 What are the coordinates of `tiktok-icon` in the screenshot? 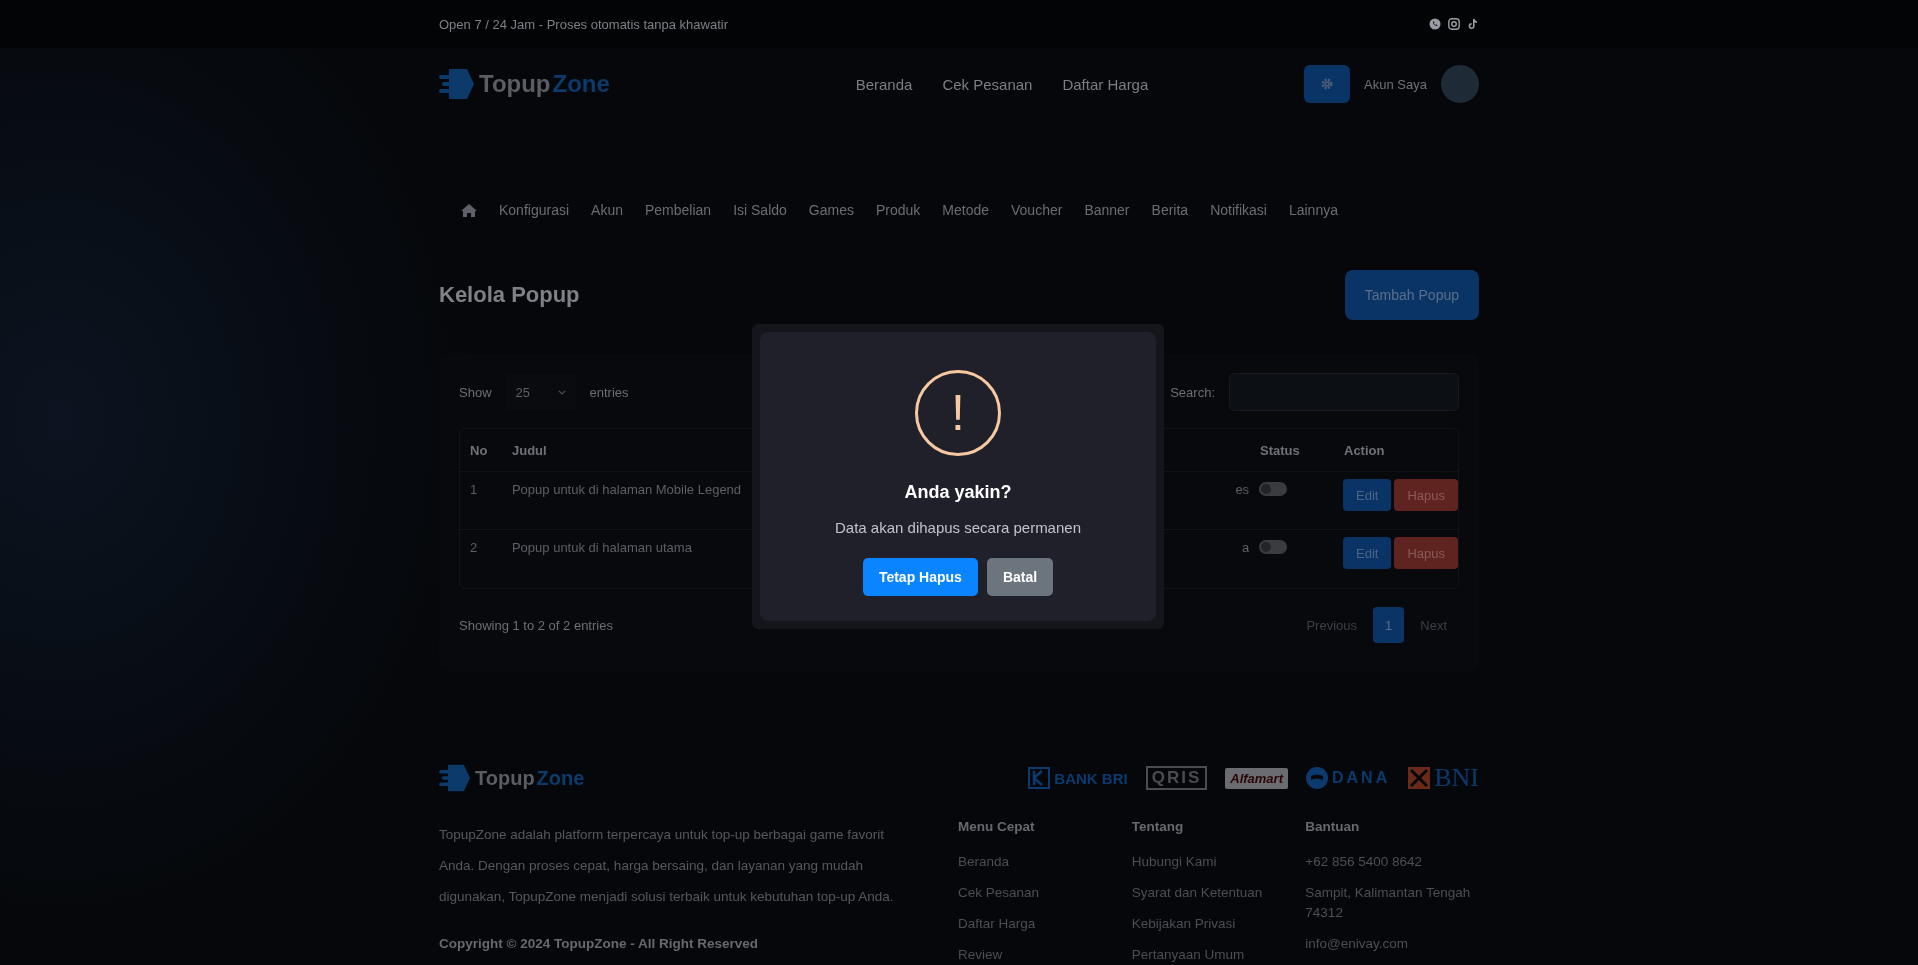 It's located at (1473, 24).